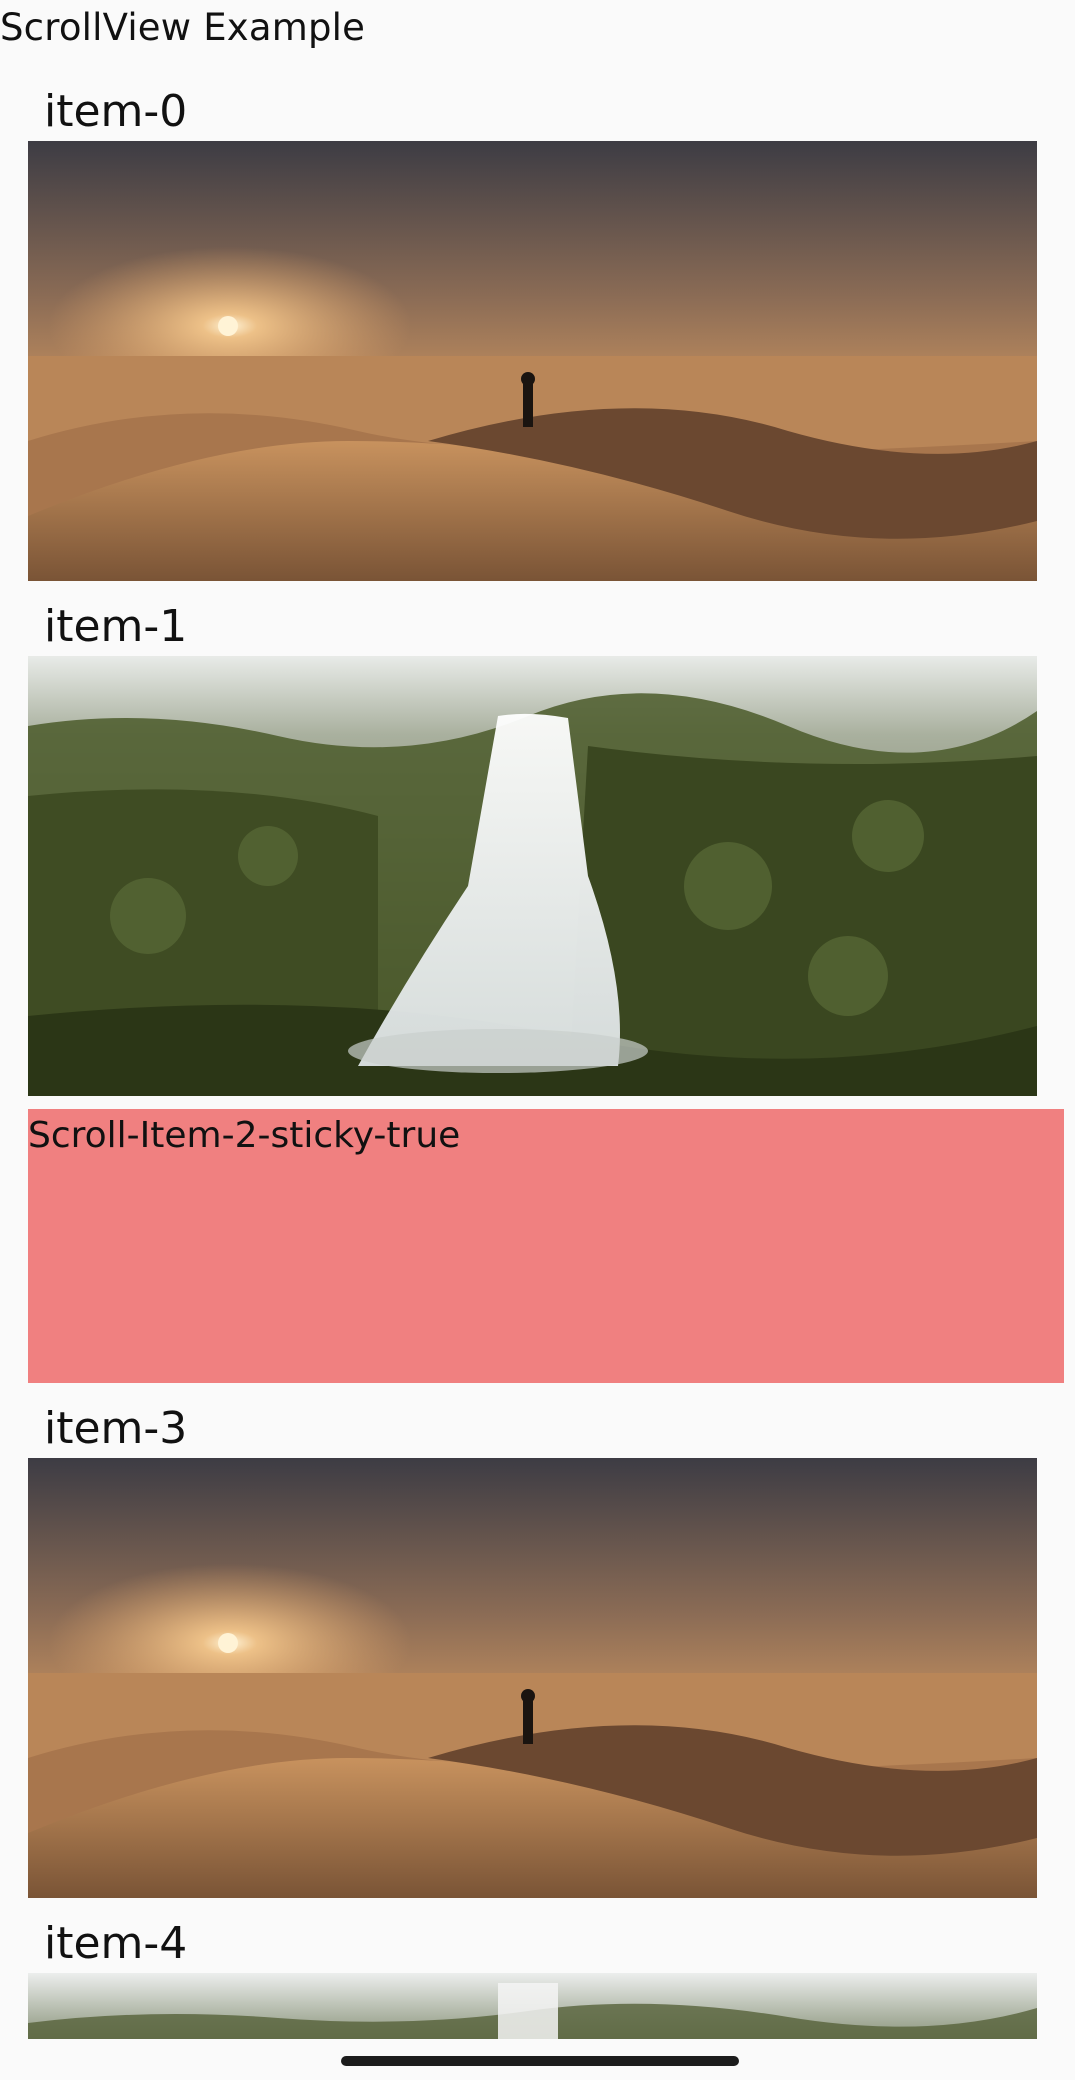  Describe the element at coordinates (116, 1943) in the screenshot. I see `item-label-4: item-4` at that location.